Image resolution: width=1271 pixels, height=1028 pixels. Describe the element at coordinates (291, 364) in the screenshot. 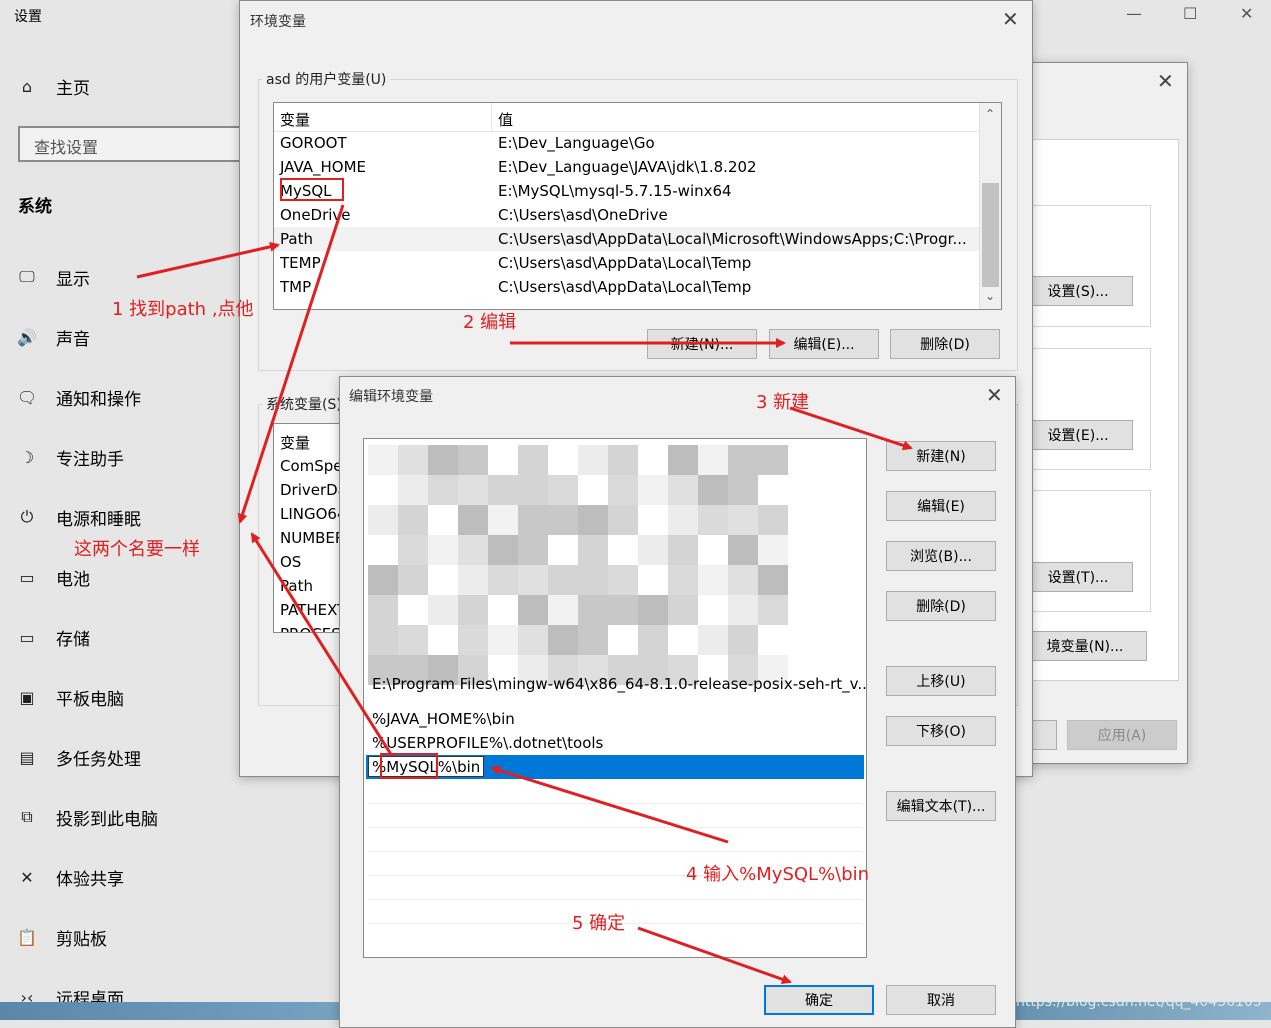

I see `arrow-mysql-down` at that location.